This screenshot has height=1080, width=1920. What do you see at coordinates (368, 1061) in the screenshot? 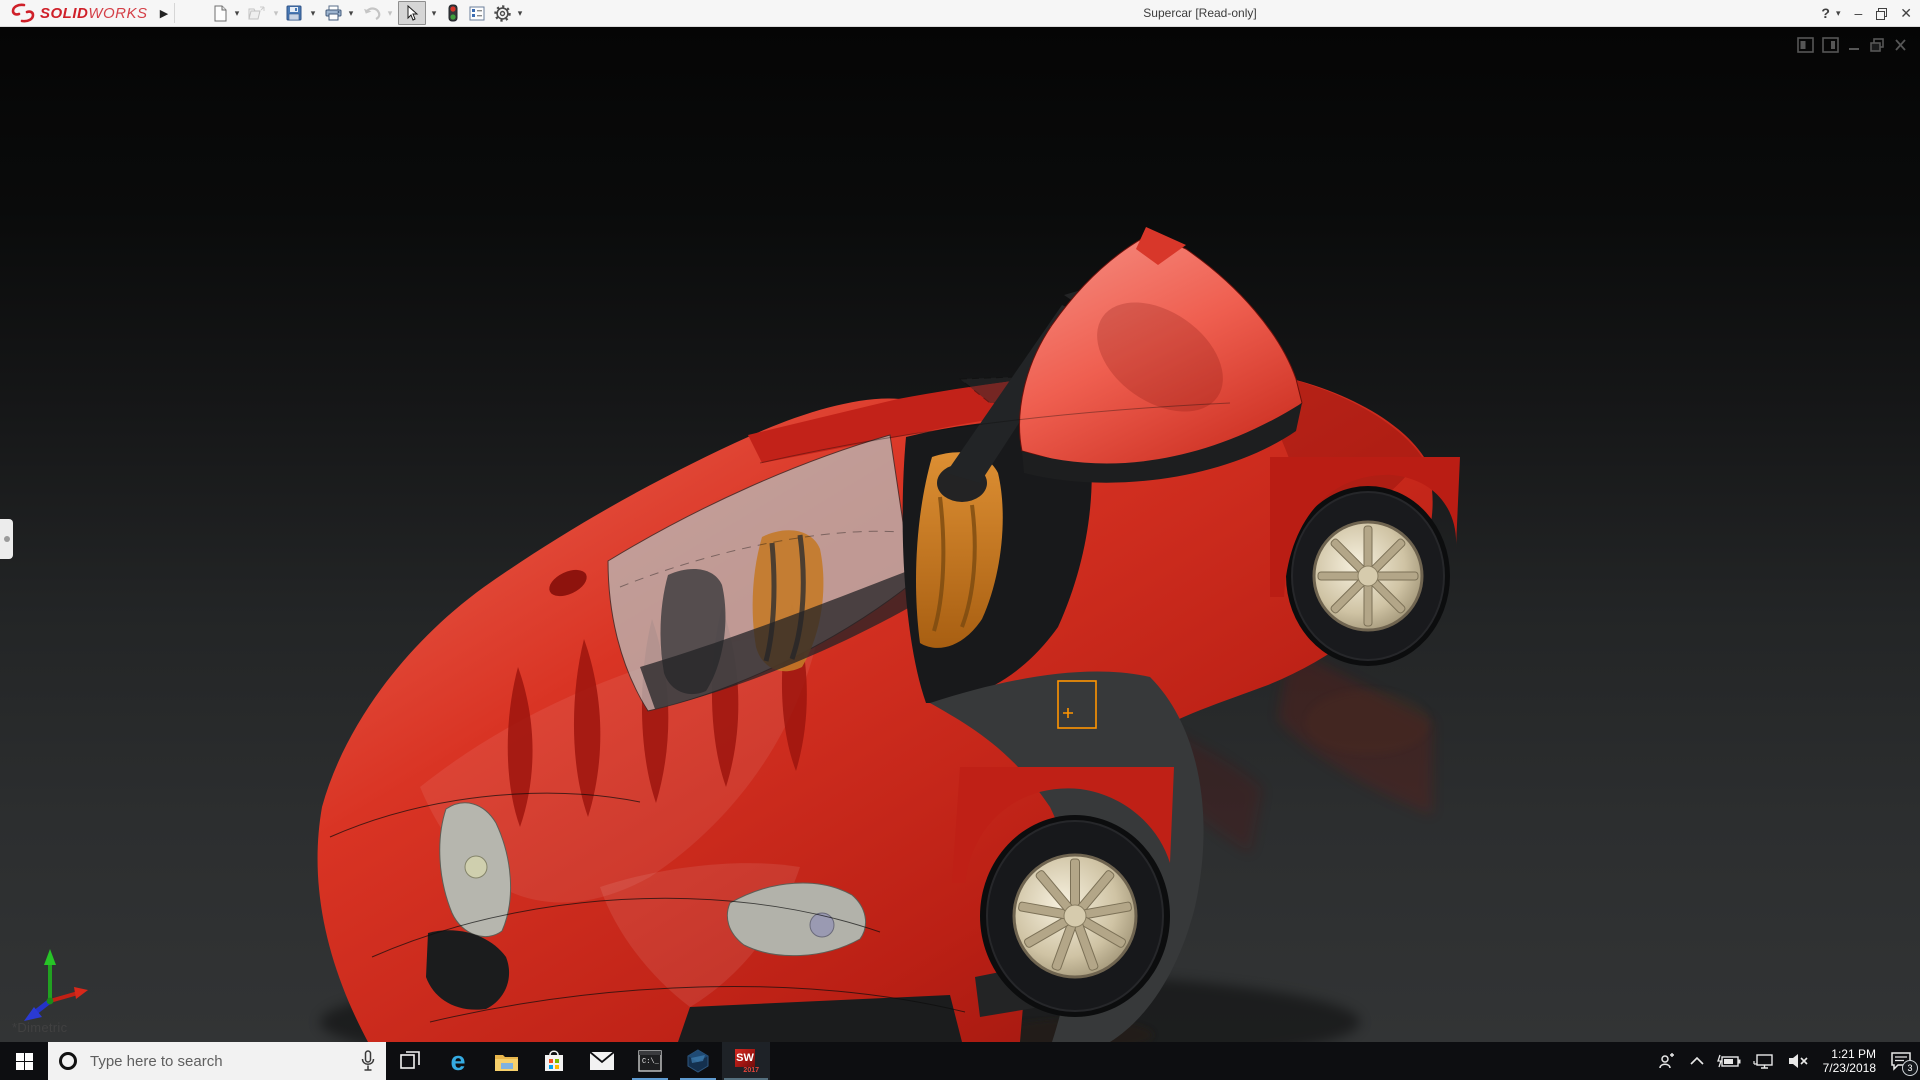
I see `microphone-icon` at bounding box center [368, 1061].